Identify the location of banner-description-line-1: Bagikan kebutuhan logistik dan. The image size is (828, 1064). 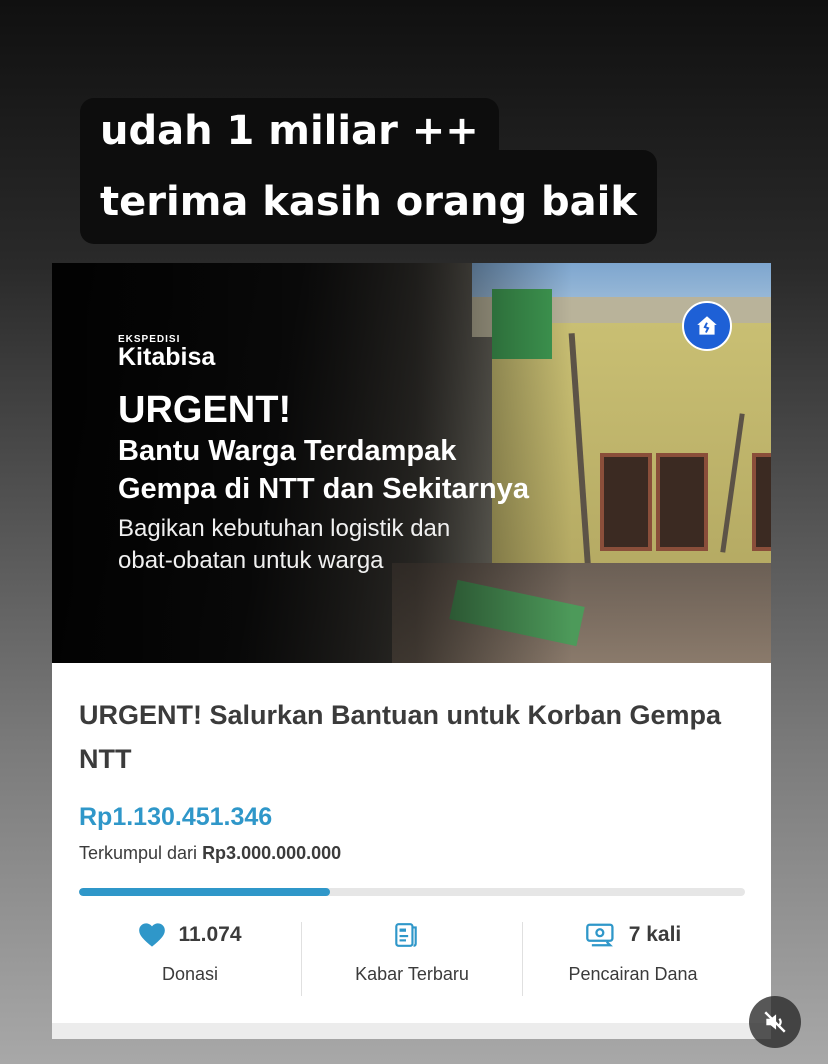
(284, 528).